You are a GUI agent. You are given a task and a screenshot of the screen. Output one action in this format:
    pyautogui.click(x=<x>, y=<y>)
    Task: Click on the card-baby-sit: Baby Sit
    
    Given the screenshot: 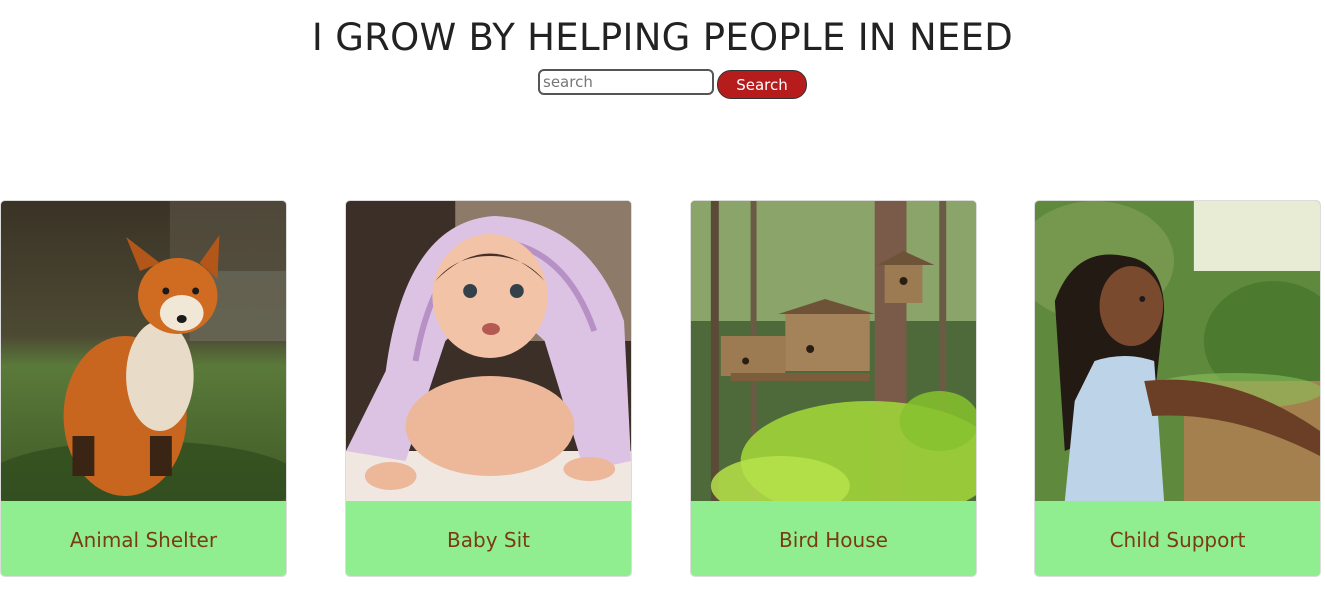 What is the action you would take?
    pyautogui.click(x=488, y=388)
    